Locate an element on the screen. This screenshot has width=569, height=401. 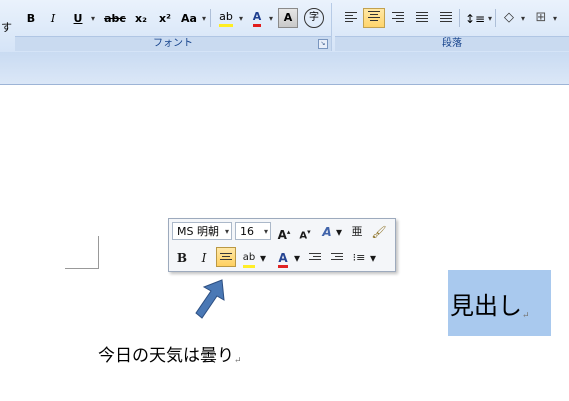
increase-indent-icon is located at coordinates (337, 256).